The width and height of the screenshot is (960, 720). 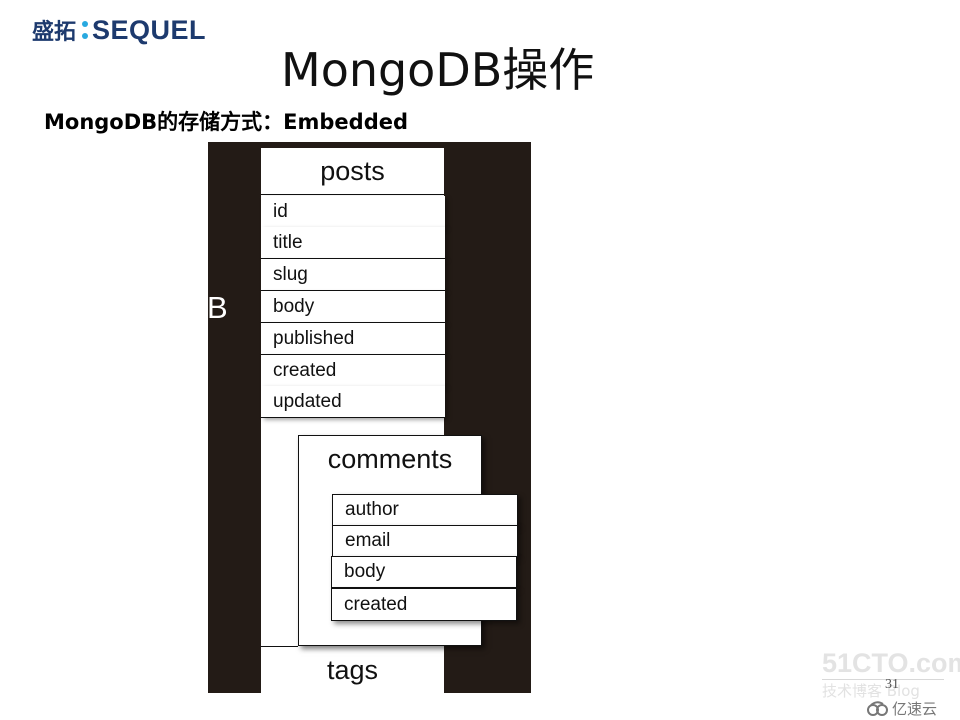 I want to click on brand-text: 亿速云, so click(x=915, y=709).